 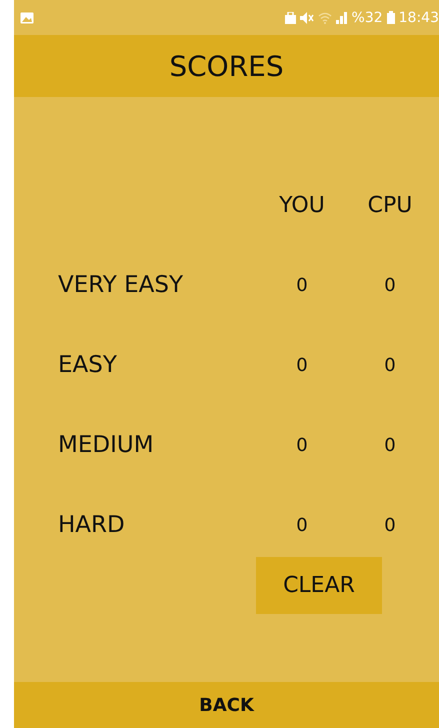 What do you see at coordinates (121, 285) in the screenshot?
I see `difficulty-label: VERY EASY` at bounding box center [121, 285].